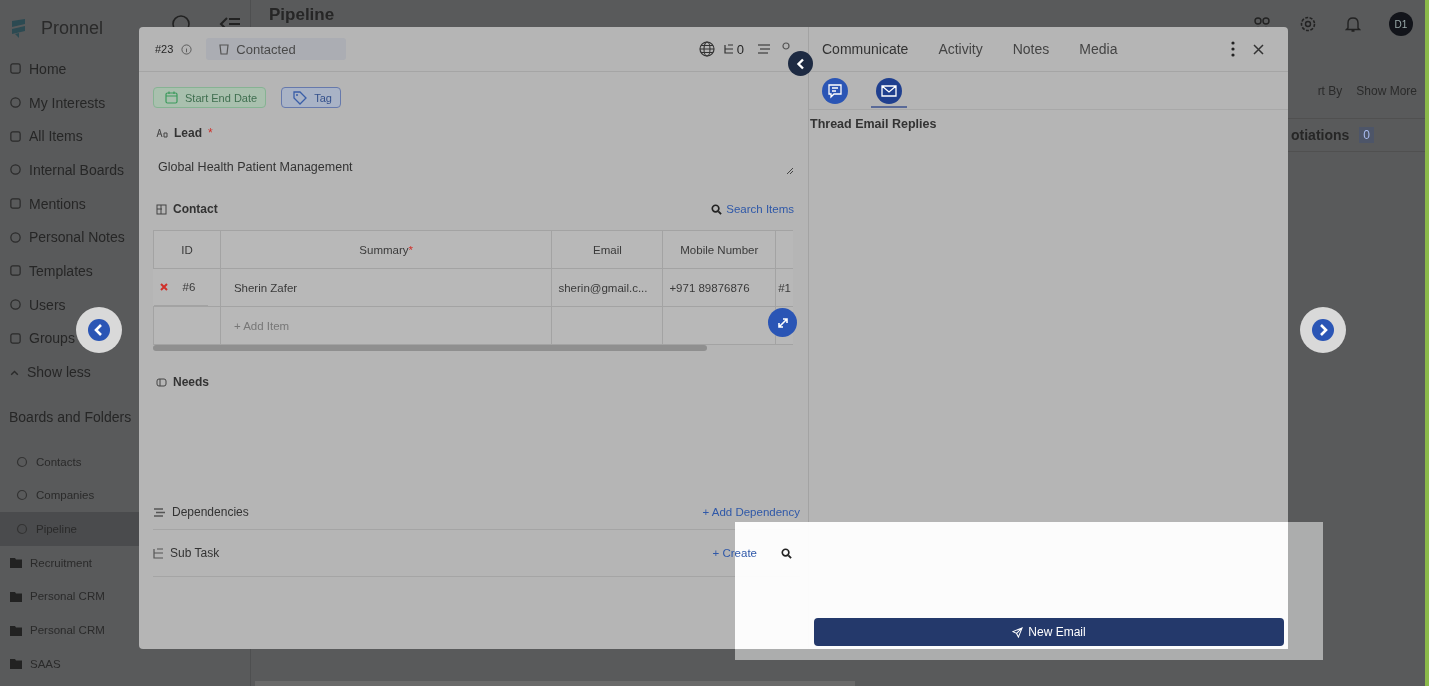 The image size is (1429, 686). What do you see at coordinates (210, 133) in the screenshot?
I see `required-mark: *` at bounding box center [210, 133].